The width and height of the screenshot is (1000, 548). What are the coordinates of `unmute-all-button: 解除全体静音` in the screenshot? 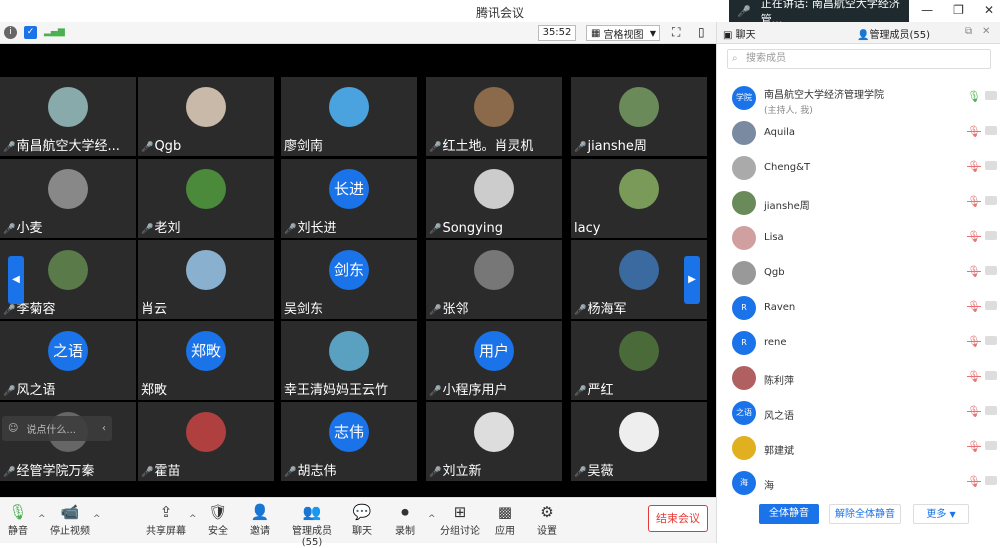 It's located at (865, 514).